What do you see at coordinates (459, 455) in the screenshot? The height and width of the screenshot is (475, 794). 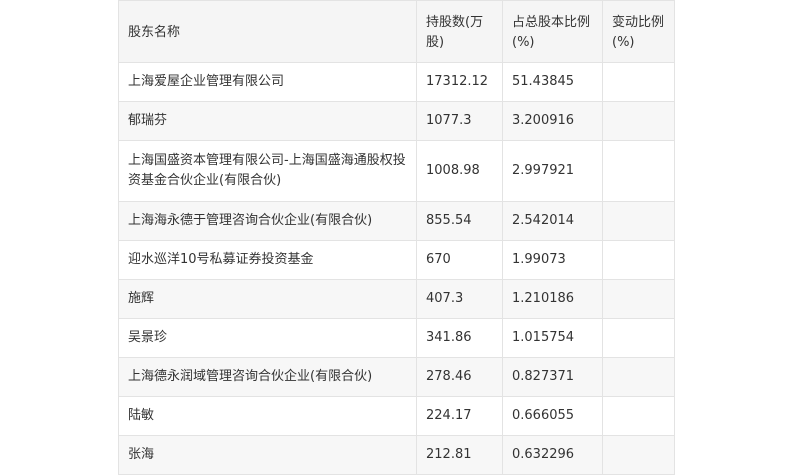 I see `cell-shares-held: 212.81` at bounding box center [459, 455].